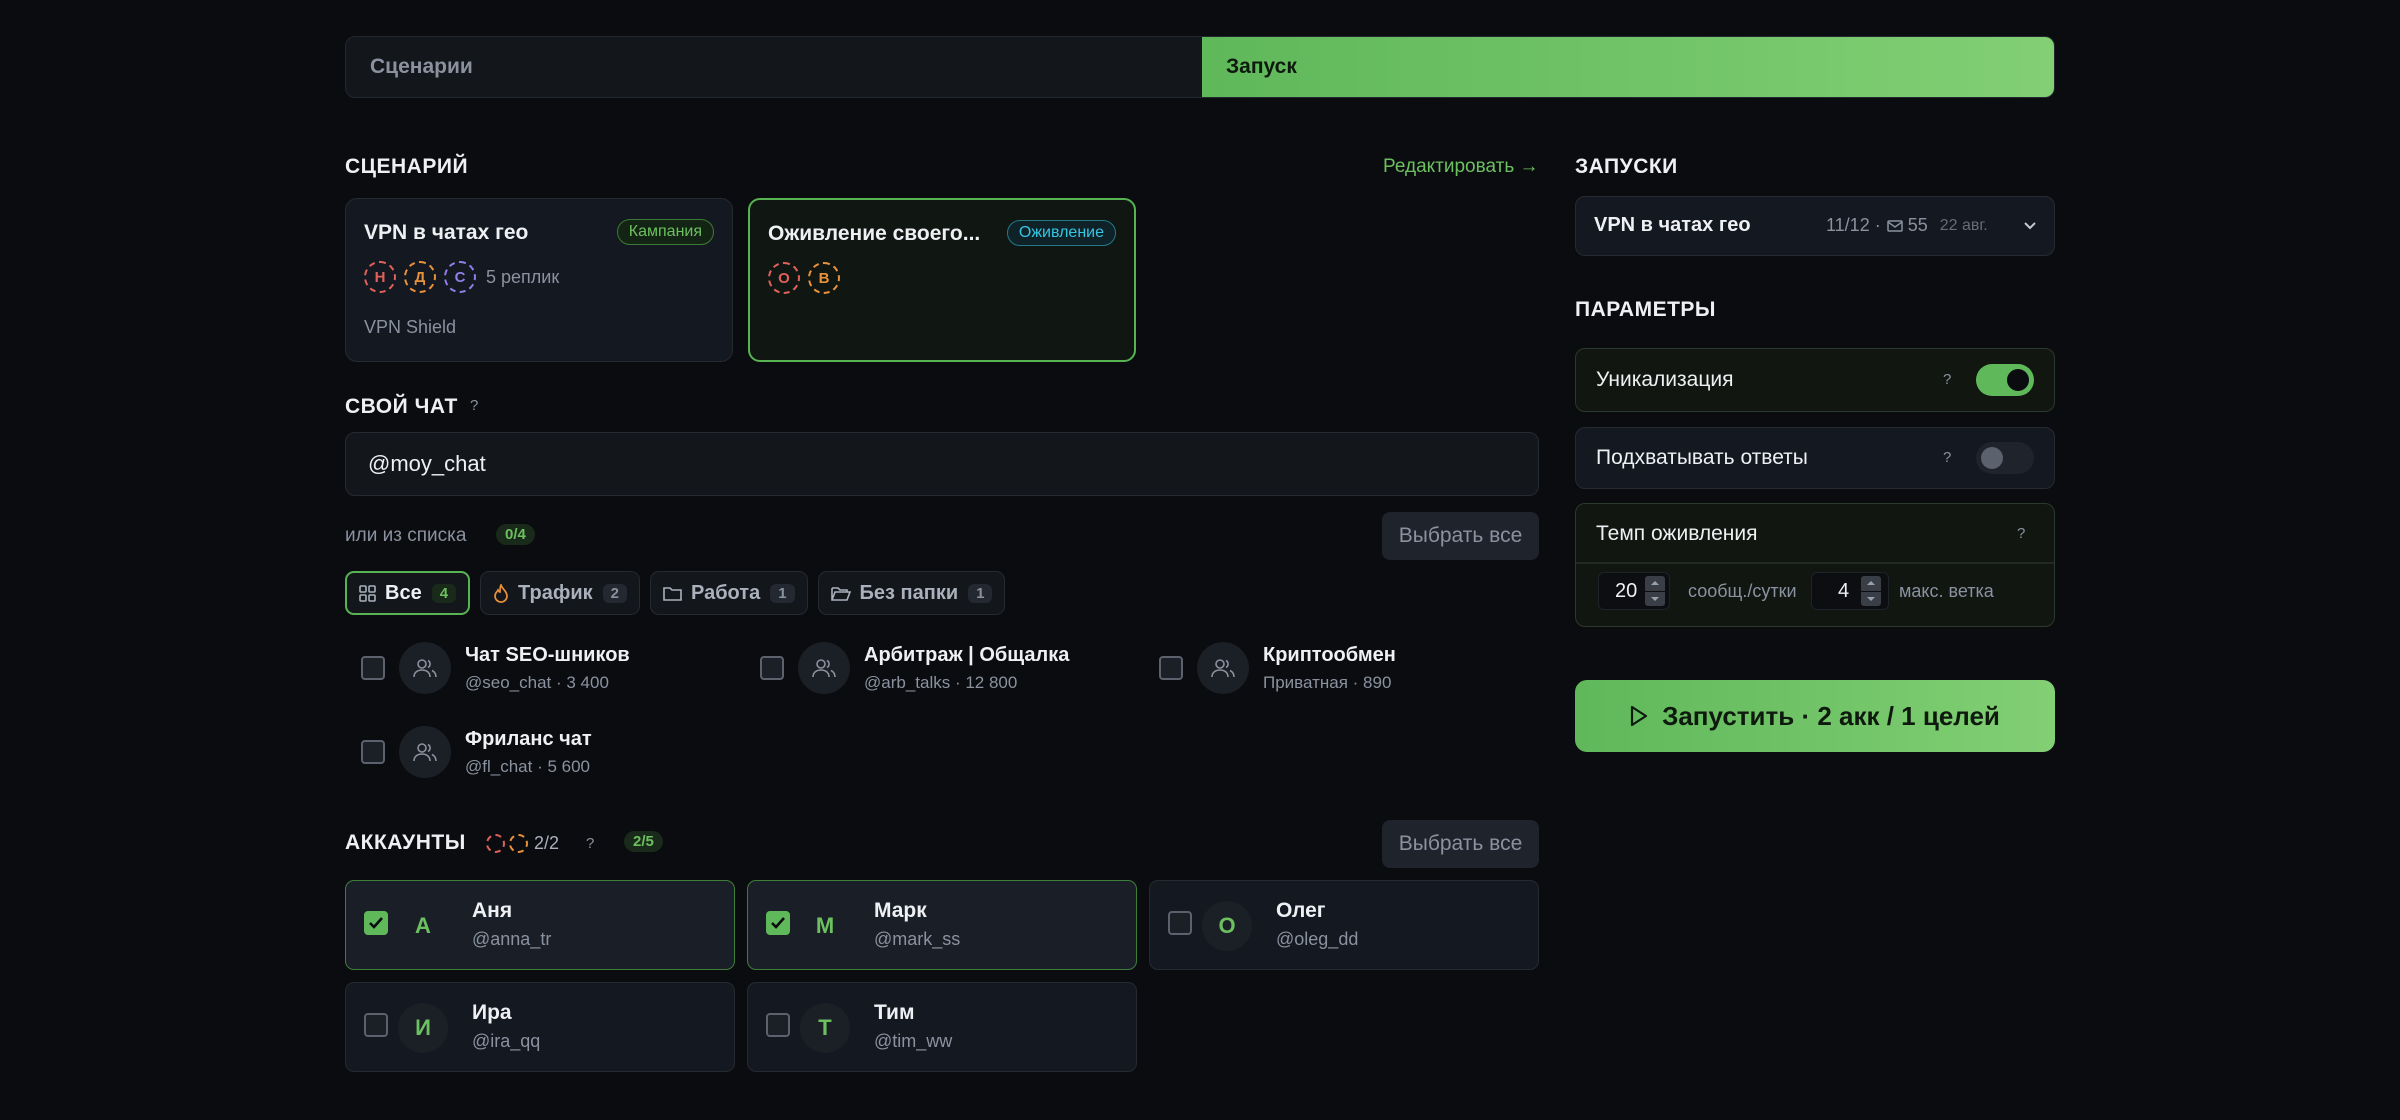 Image resolution: width=2400 pixels, height=1120 pixels. Describe the element at coordinates (1702, 457) in the screenshot. I see `param-label: Подхватывать ответы` at that location.